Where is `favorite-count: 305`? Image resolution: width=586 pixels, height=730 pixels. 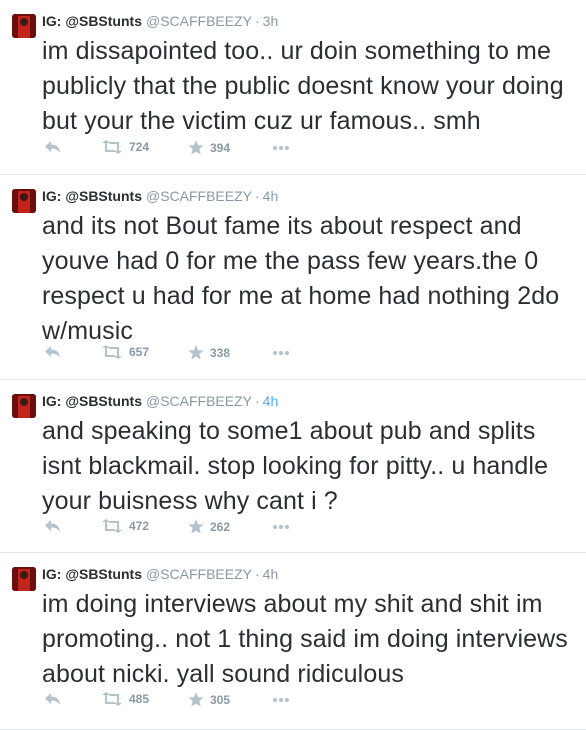
favorite-count: 305 is located at coordinates (220, 699).